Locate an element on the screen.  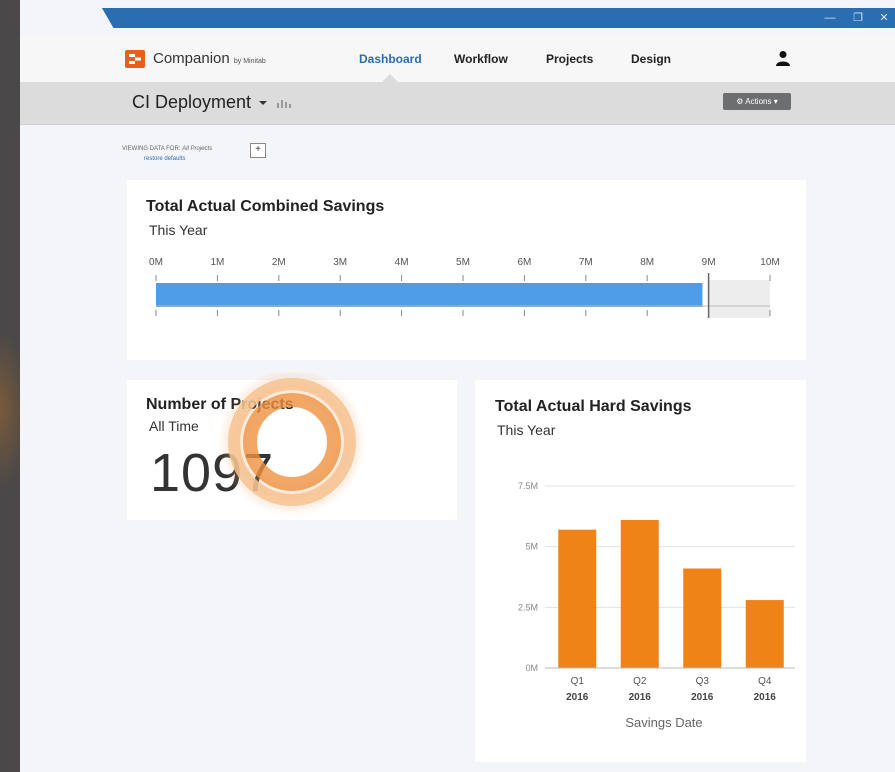
brand-name: Companion by Minitab is located at coordinates (209, 58).